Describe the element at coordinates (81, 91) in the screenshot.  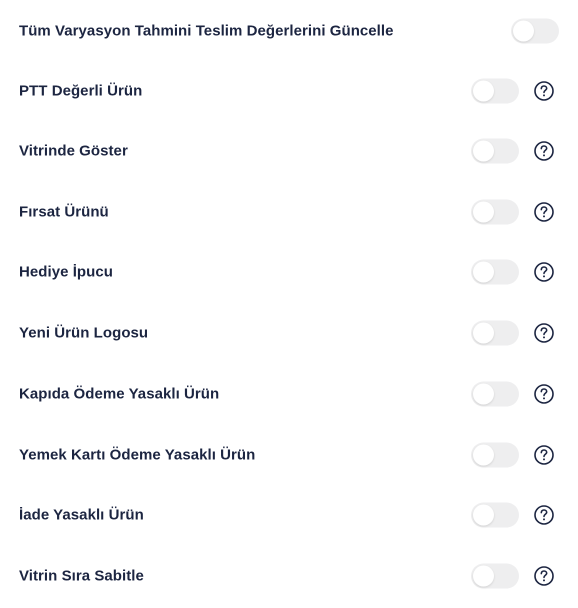
I see `setting-label: PTT Değerli Ürün` at that location.